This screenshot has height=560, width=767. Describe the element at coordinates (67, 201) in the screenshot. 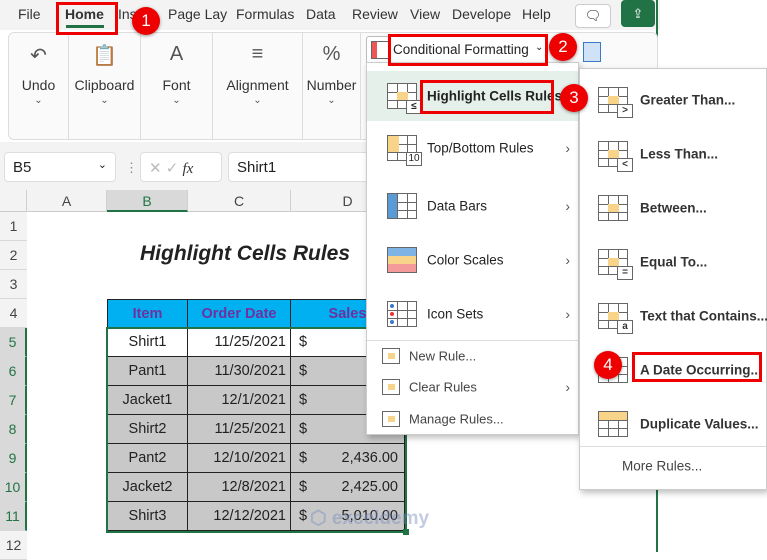

I see `column-header-A: A` at that location.